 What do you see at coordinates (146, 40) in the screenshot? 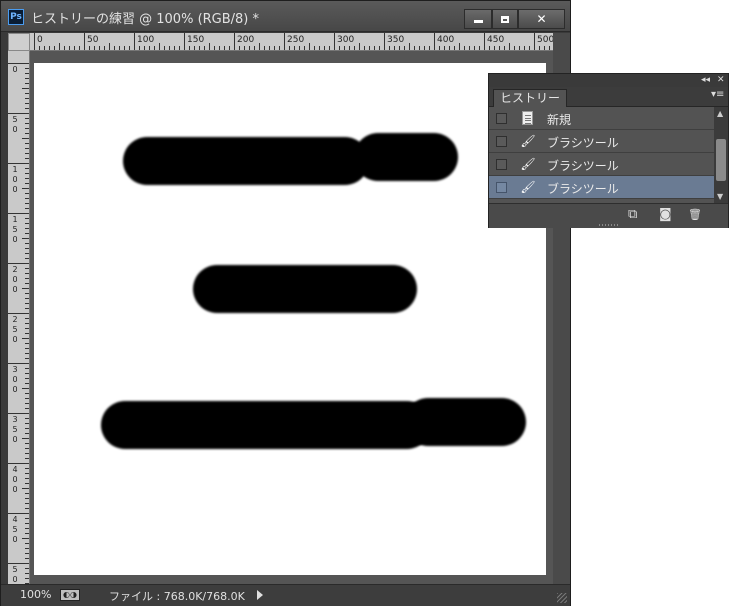
I see `ruler-label: 100` at bounding box center [146, 40].